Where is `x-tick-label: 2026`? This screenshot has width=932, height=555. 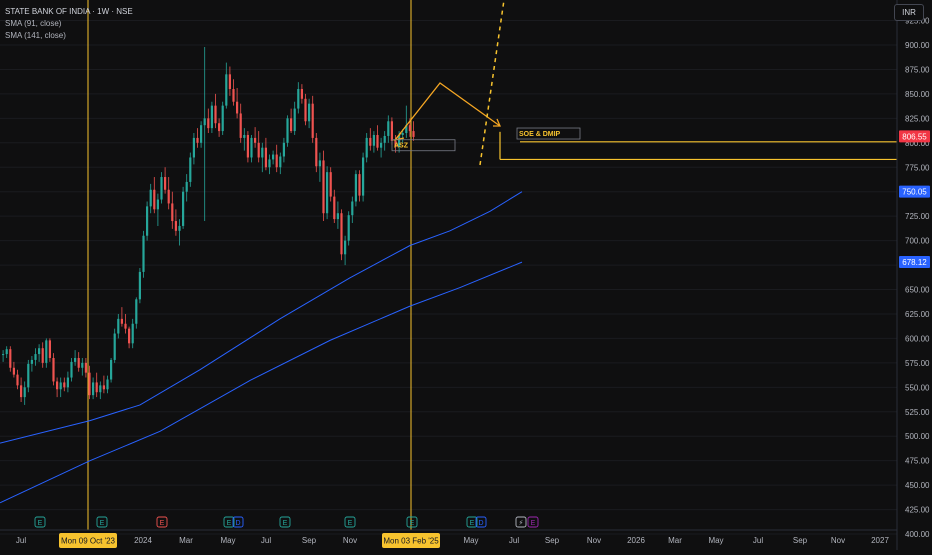 x-tick-label: 2026 is located at coordinates (636, 540).